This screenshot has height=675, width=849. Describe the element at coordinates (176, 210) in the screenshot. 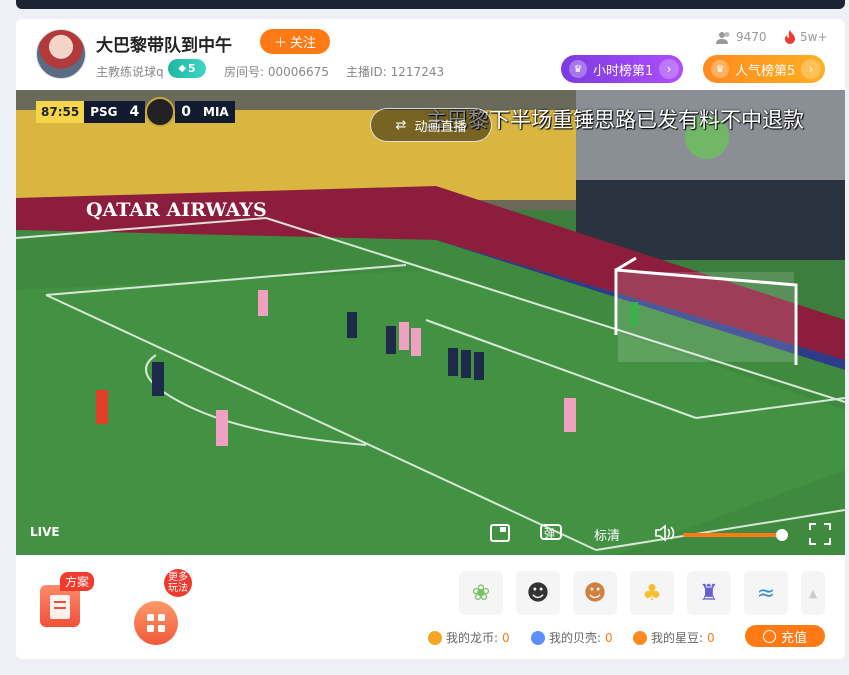

I see `ad-board-text: QATAR AIRWAYS` at that location.